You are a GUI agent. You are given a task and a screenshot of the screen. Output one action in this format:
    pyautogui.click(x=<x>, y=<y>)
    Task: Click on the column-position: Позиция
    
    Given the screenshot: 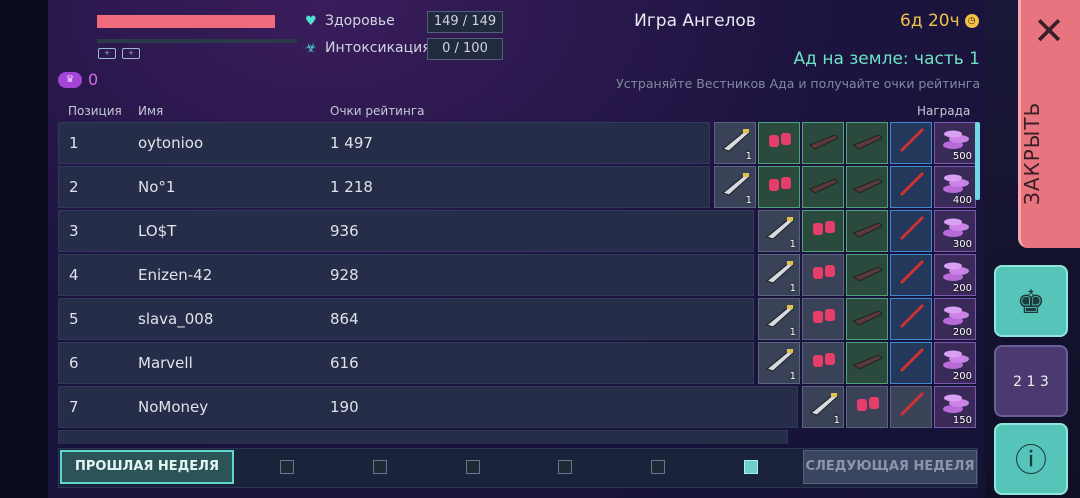 What is the action you would take?
    pyautogui.click(x=95, y=111)
    